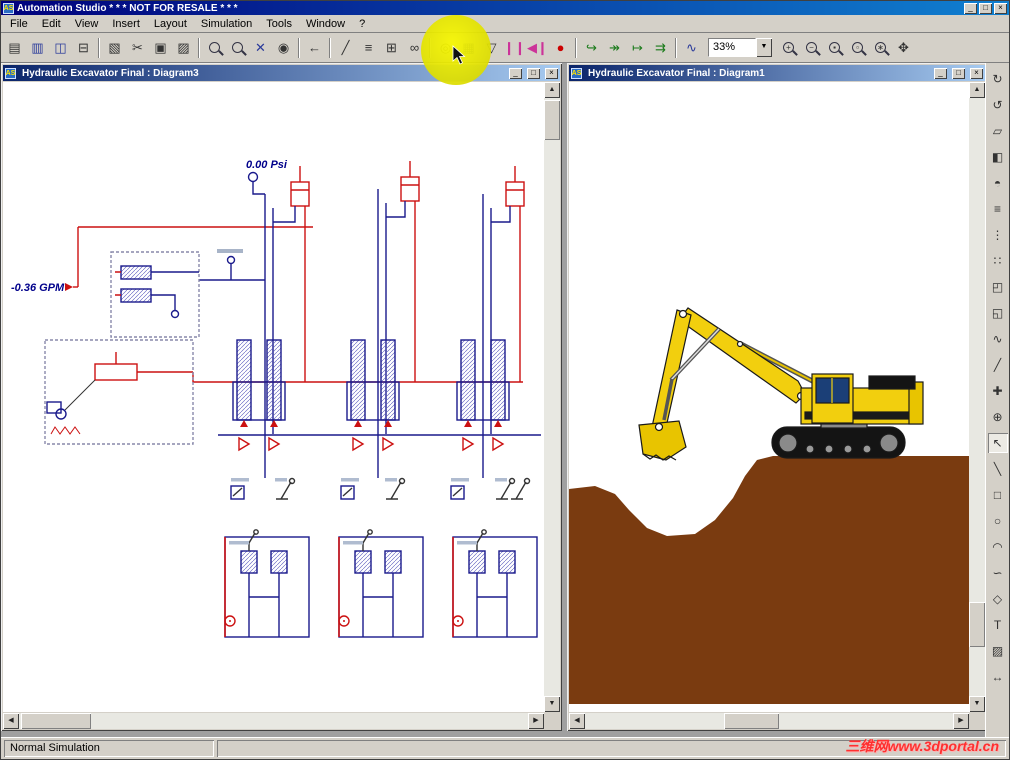  Describe the element at coordinates (998, 287) in the screenshot. I see `bring-to-front-button: ◰` at that location.